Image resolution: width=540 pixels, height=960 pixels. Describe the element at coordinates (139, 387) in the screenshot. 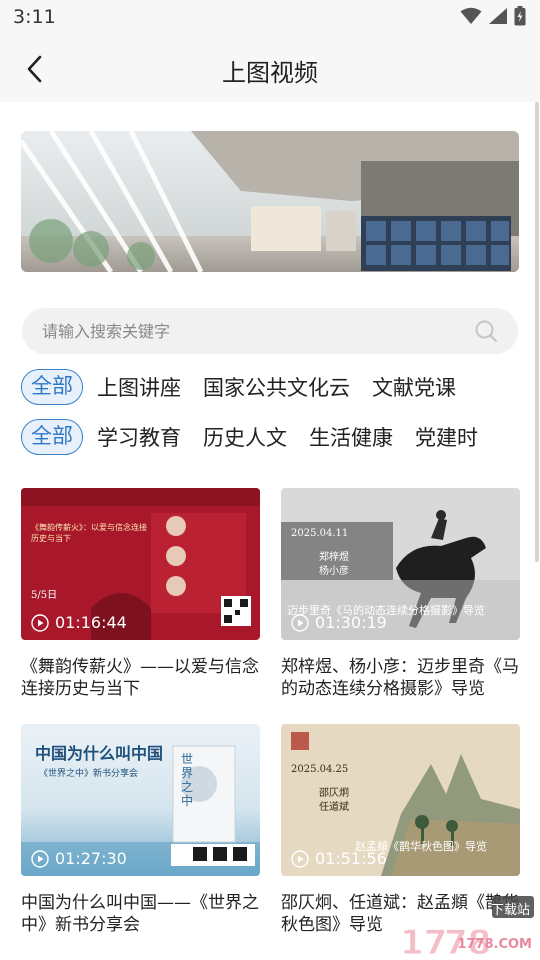

I see `category-tab-lectures: 上图讲座` at that location.